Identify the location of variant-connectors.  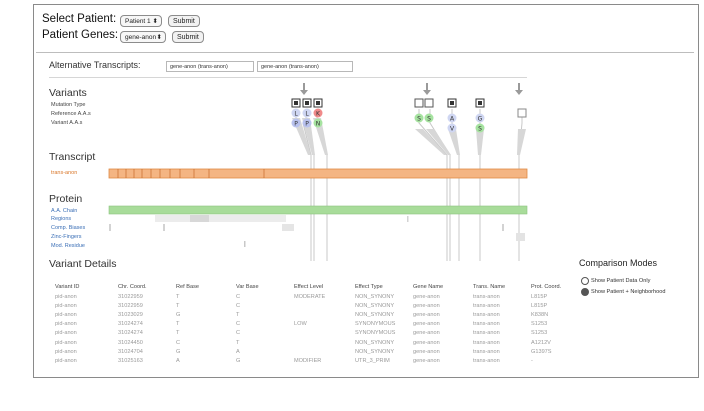
(409, 185).